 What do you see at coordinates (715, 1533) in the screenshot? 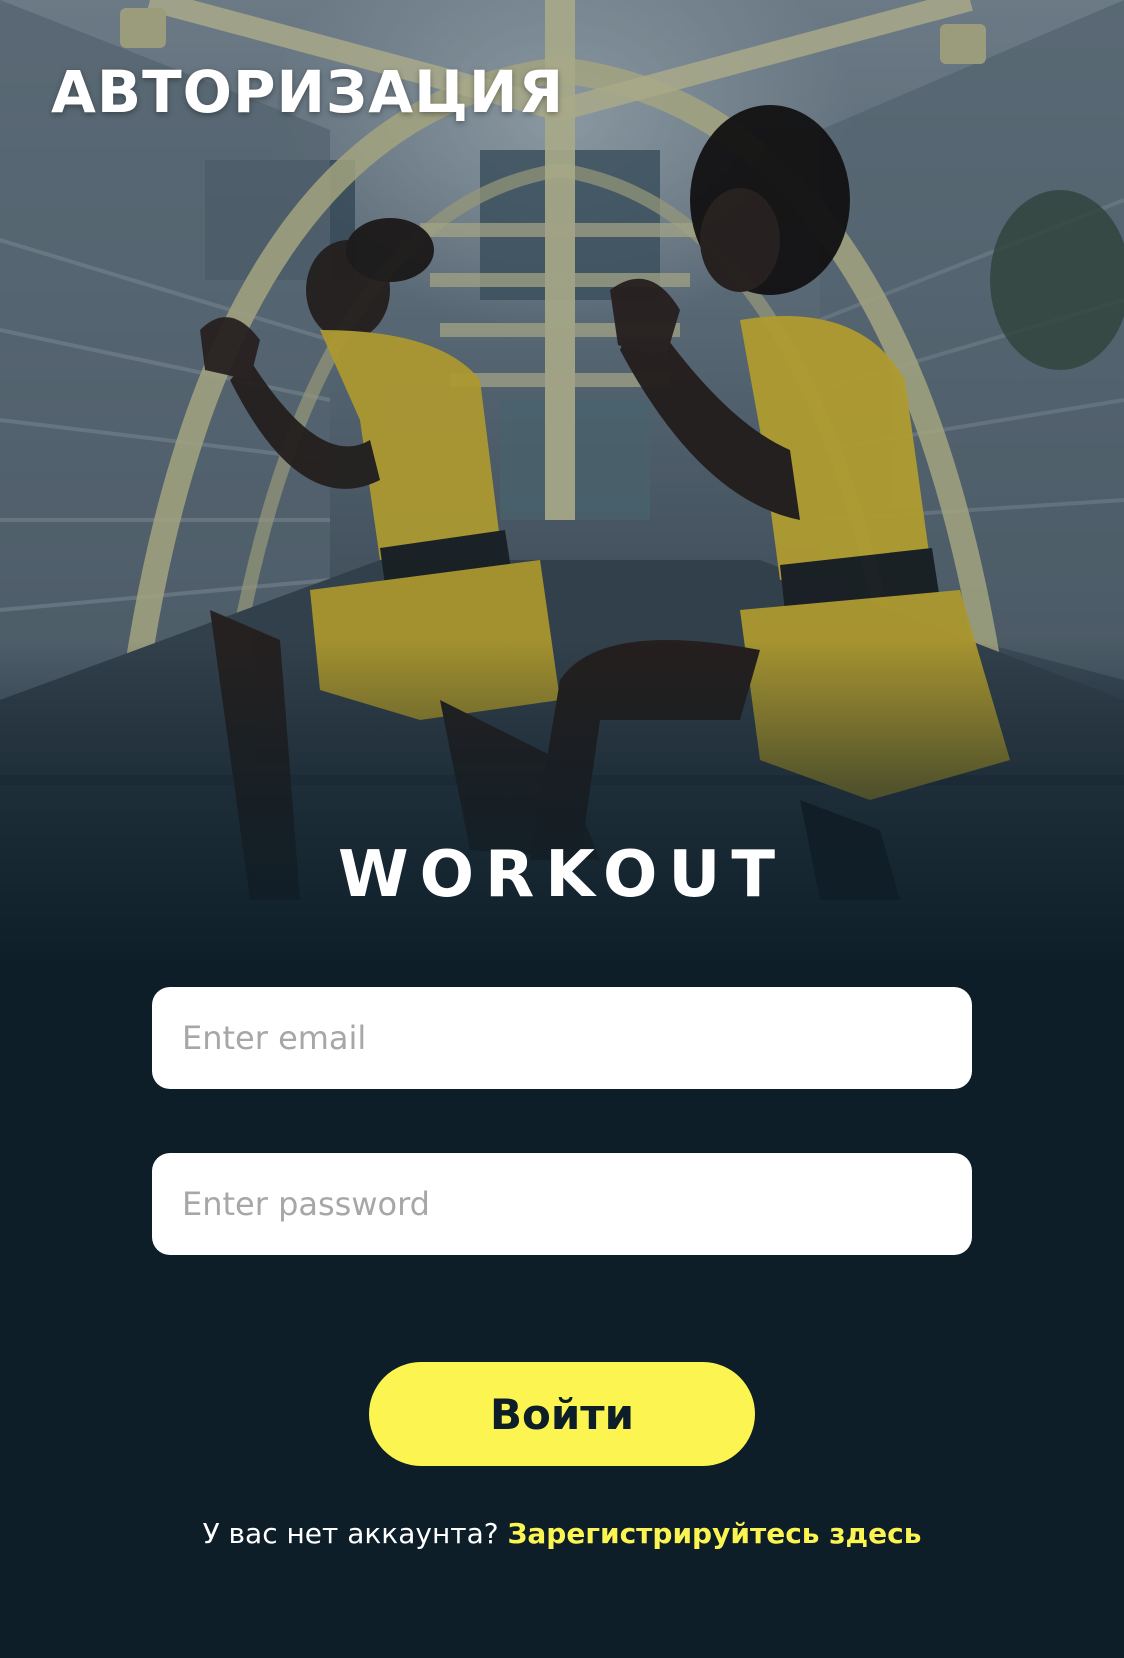
I see `signup-link: Зарегистрируйтесь здесь` at bounding box center [715, 1533].